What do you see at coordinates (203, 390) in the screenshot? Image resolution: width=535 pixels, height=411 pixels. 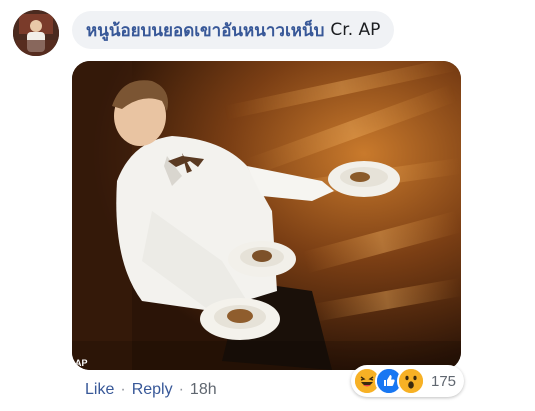 I see `timestamp: 18h` at bounding box center [203, 390].